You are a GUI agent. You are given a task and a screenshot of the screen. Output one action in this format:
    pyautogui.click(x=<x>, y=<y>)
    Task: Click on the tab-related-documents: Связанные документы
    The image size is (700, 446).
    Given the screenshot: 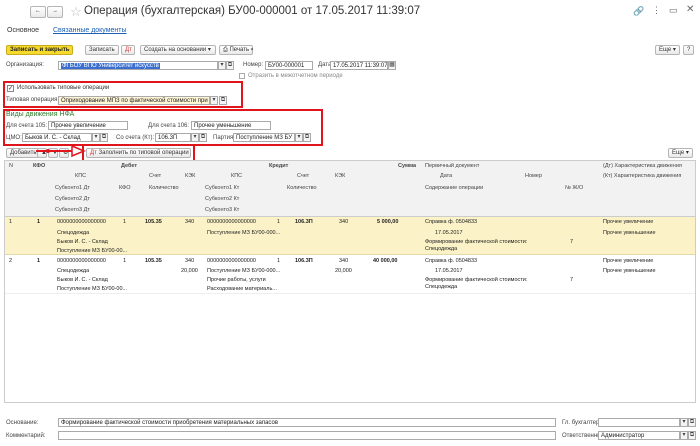 What is the action you would take?
    pyautogui.click(x=90, y=30)
    